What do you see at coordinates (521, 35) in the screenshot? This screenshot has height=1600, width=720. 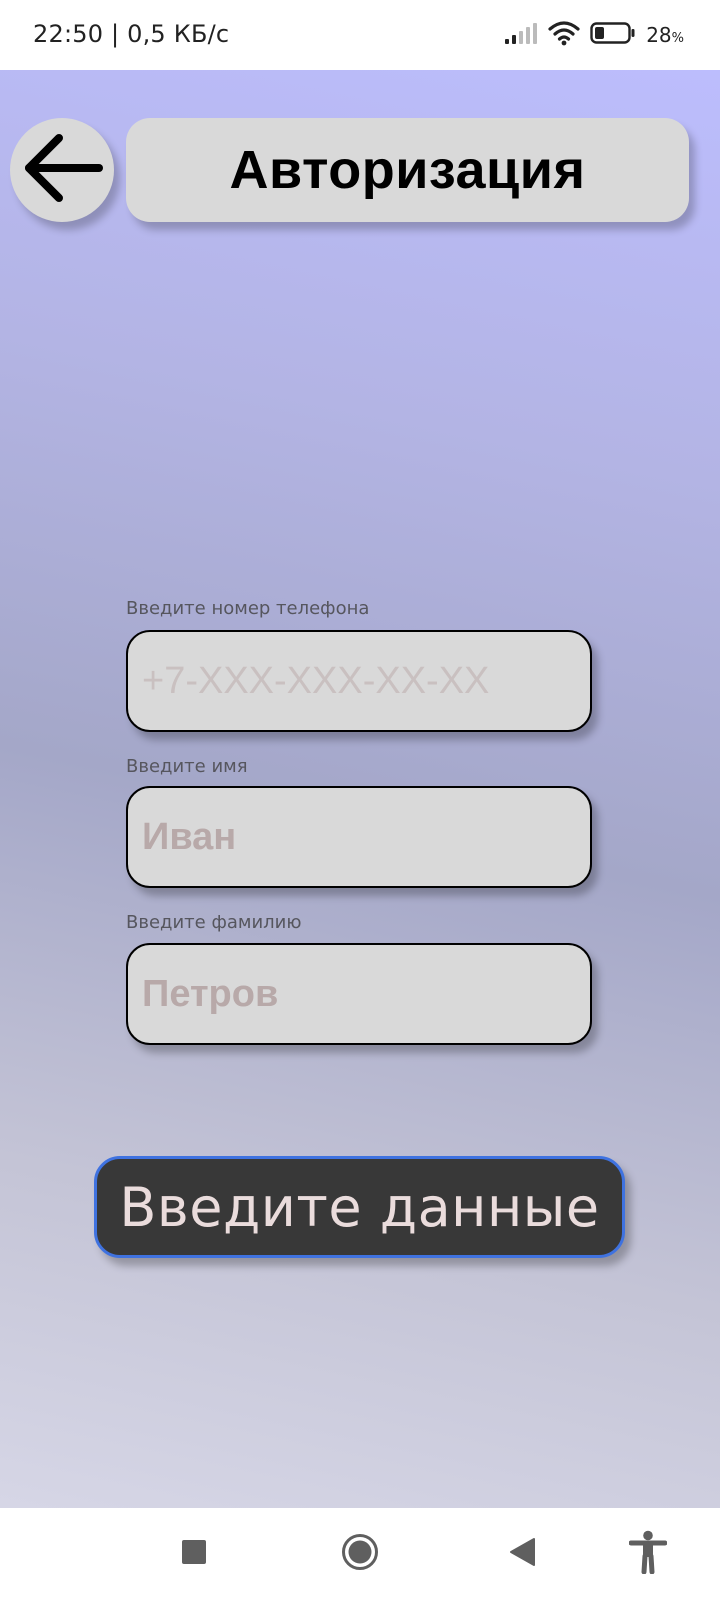 I see `signal-icon` at bounding box center [521, 35].